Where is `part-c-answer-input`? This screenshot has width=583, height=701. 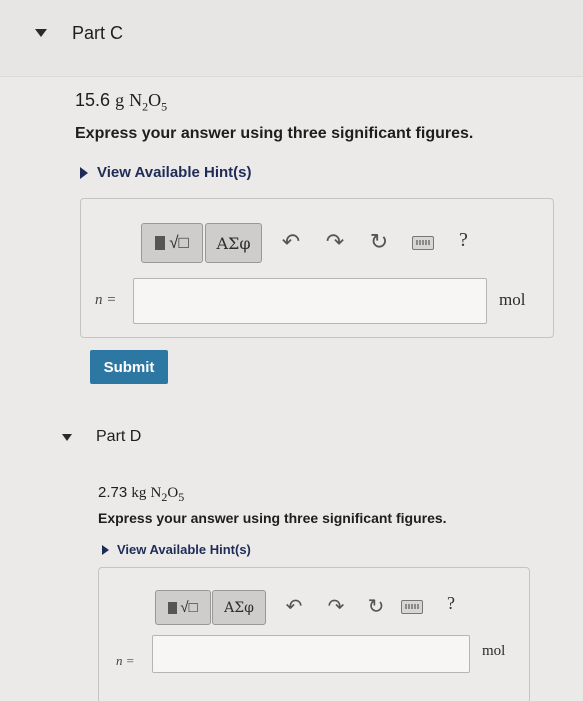
part-c-answer-input is located at coordinates (310, 301).